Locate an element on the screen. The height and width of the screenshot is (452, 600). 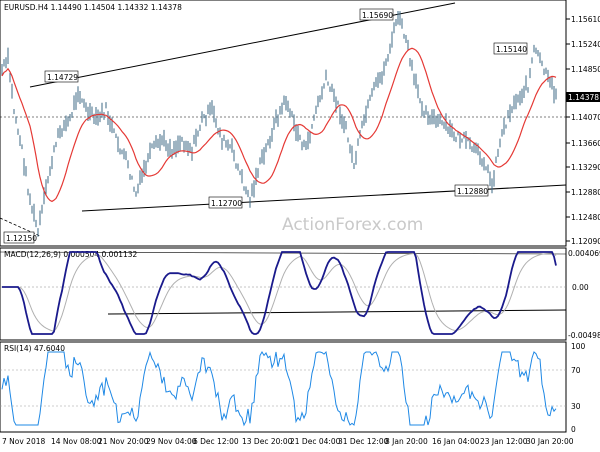
annotation-text: 1.12150 is located at coordinates (21, 238).